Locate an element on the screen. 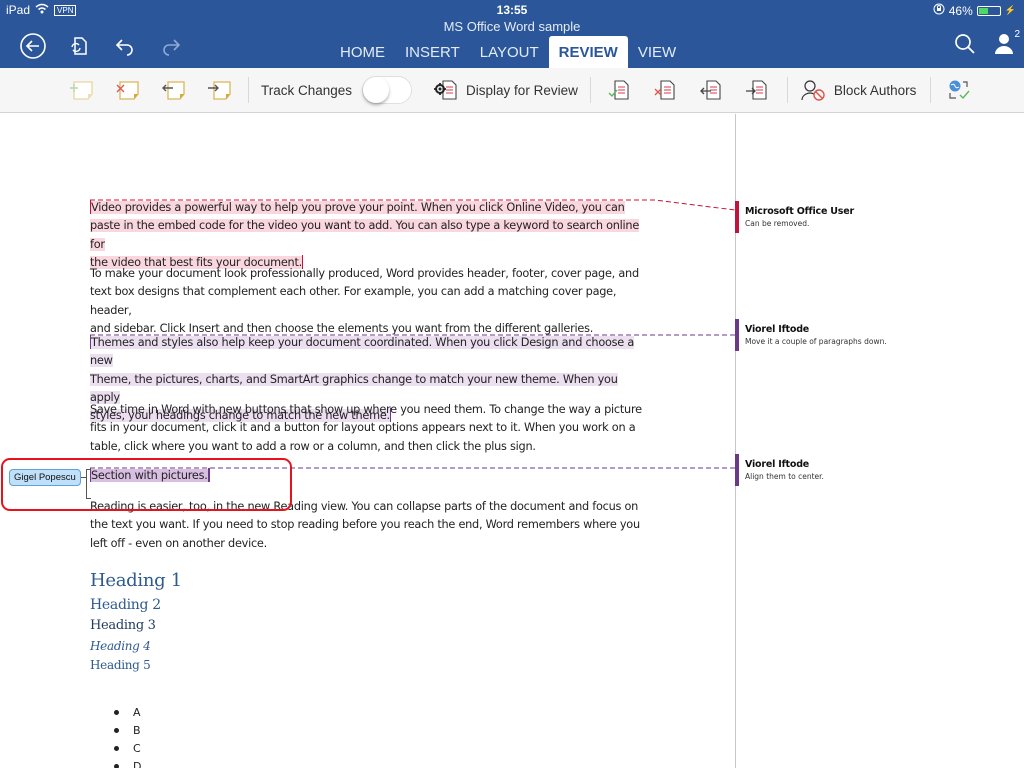  new-comment-button is located at coordinates (81, 90).